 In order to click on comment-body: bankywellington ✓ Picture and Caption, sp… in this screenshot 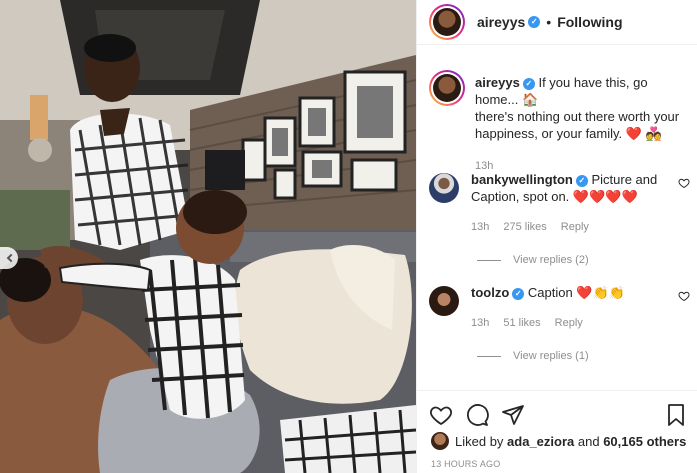, I will do `click(571, 203)`.